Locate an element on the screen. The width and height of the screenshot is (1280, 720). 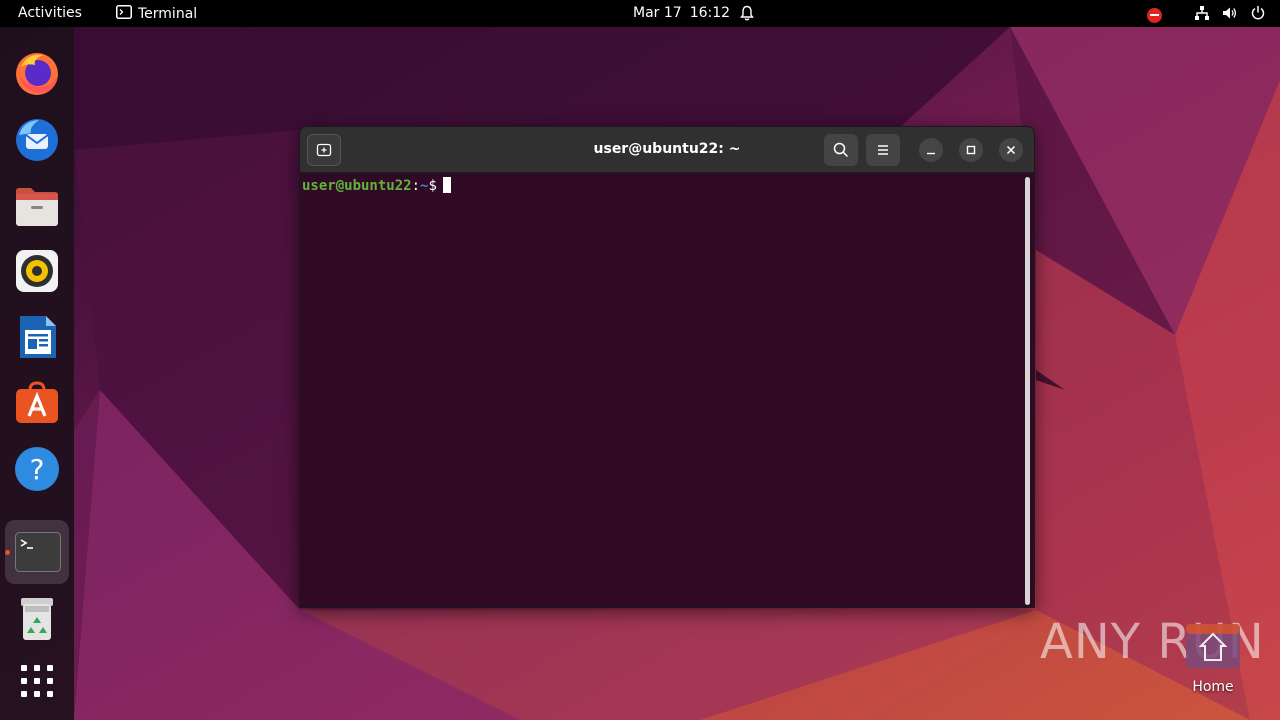
maximize-button is located at coordinates (971, 150).